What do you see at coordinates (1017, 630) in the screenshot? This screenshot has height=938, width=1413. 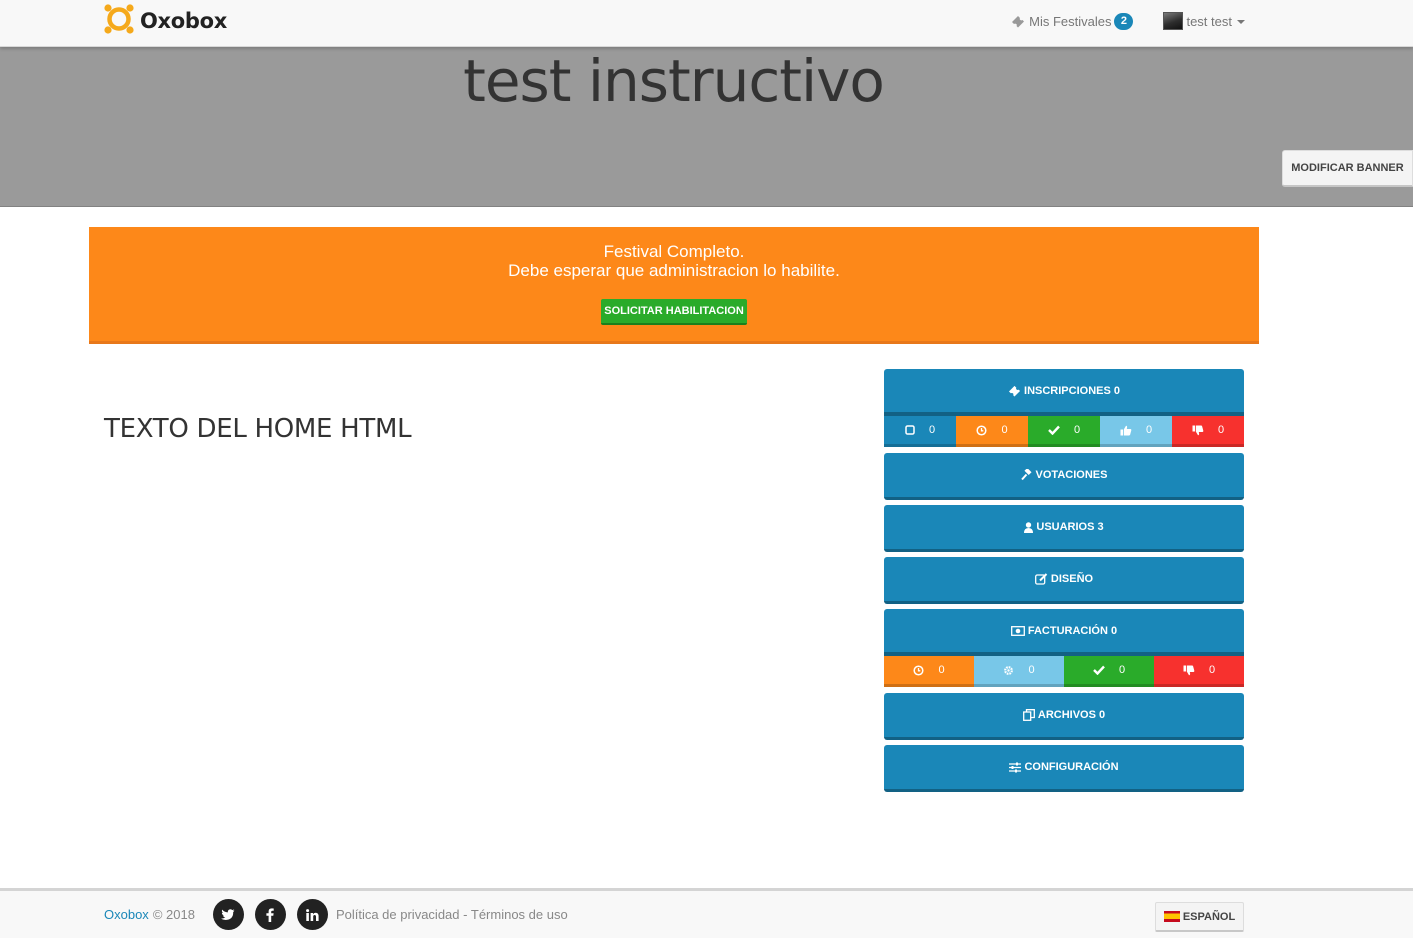 I see `money-icon` at bounding box center [1017, 630].